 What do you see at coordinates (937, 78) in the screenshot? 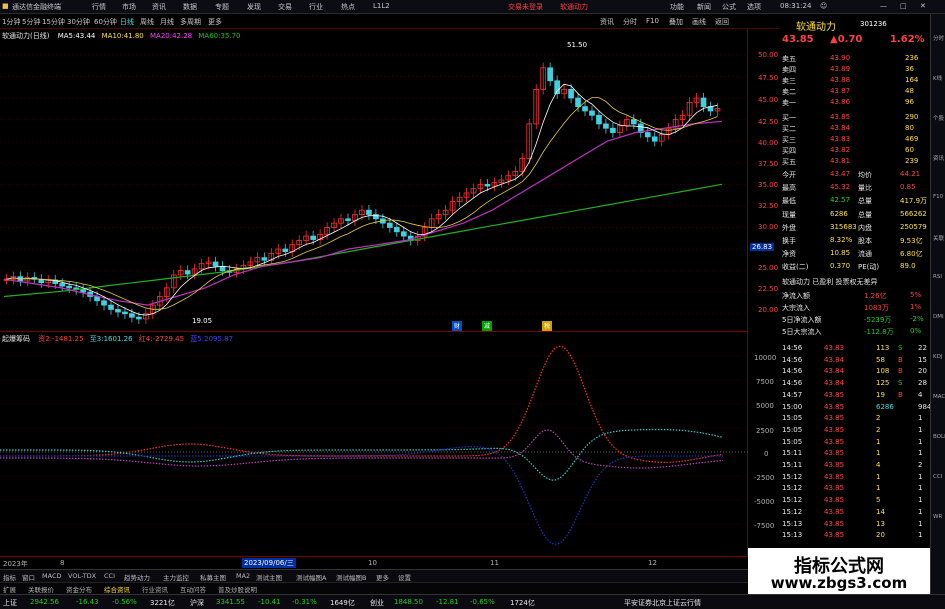
I see `sidebar-item: K线` at bounding box center [937, 78].